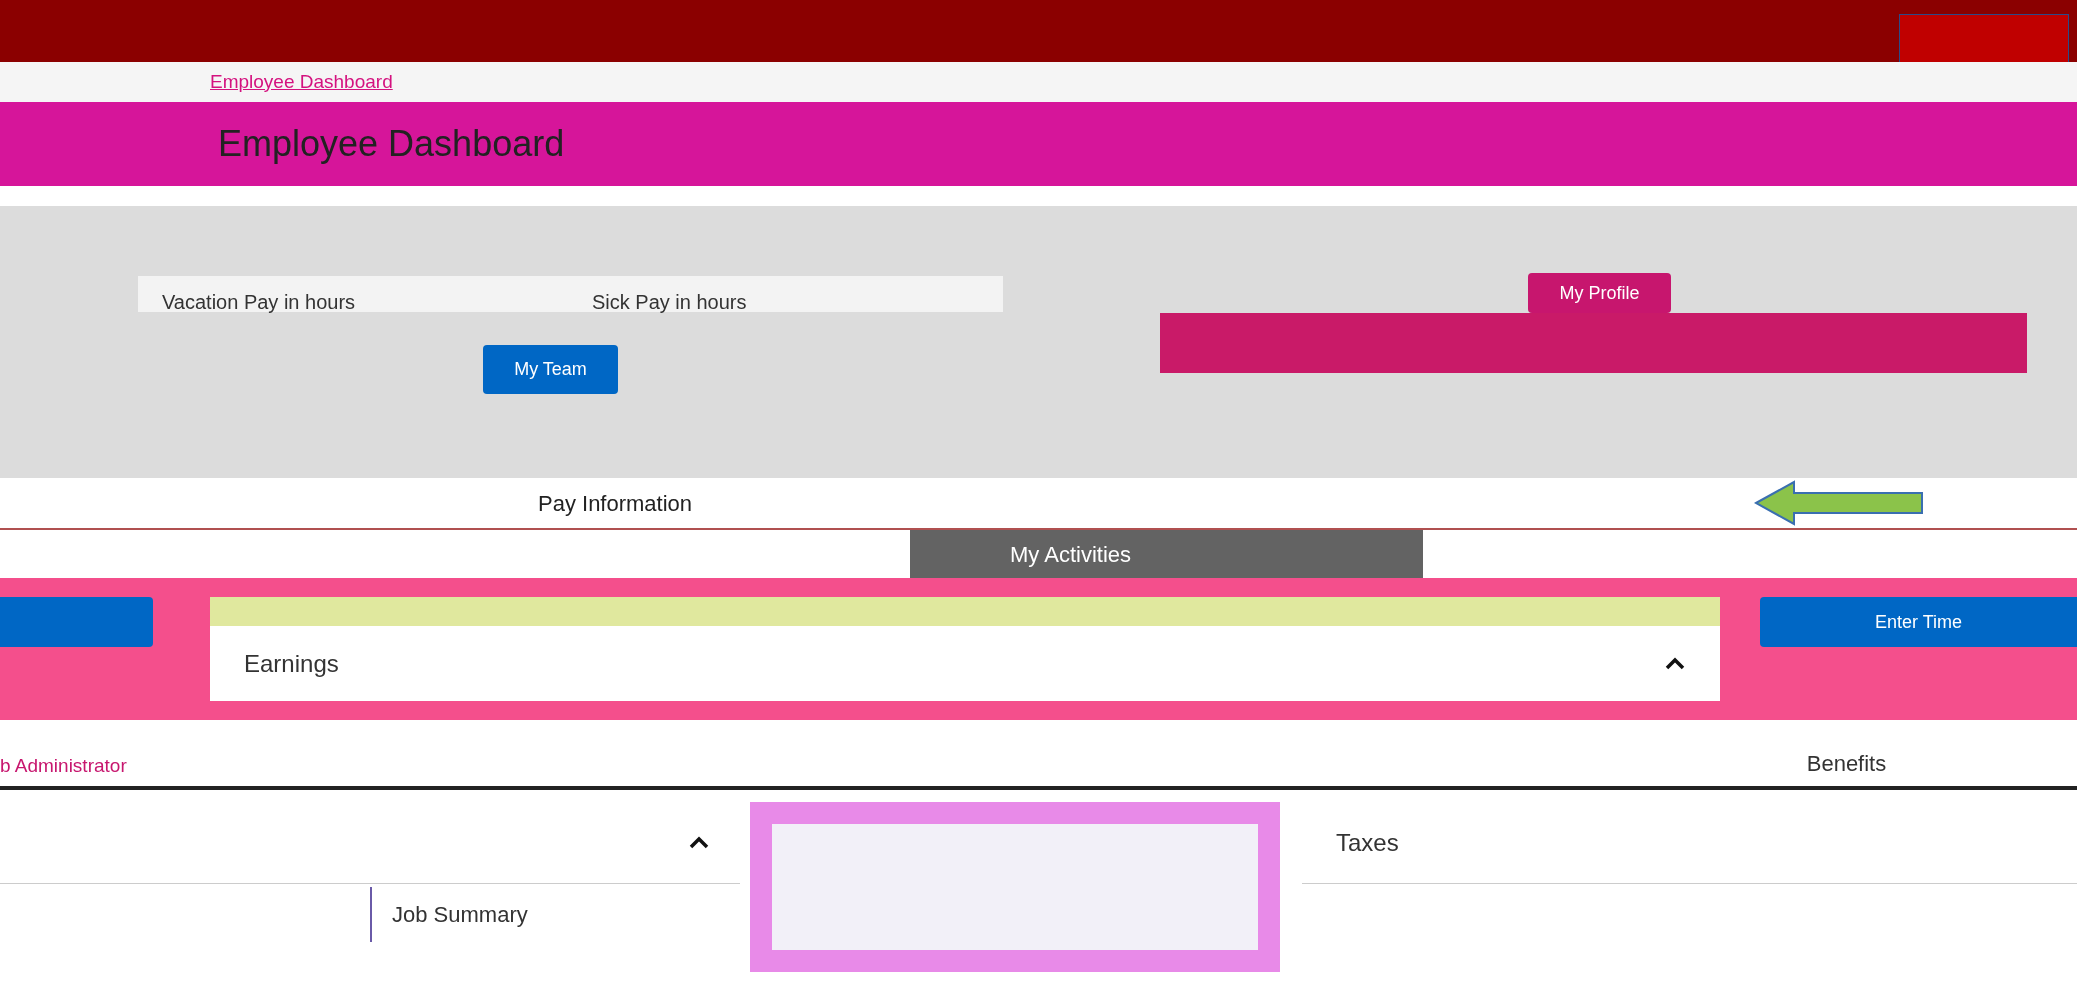 Image resolution: width=2077 pixels, height=1000 pixels. I want to click on benefits-label: Benefits, so click(1846, 764).